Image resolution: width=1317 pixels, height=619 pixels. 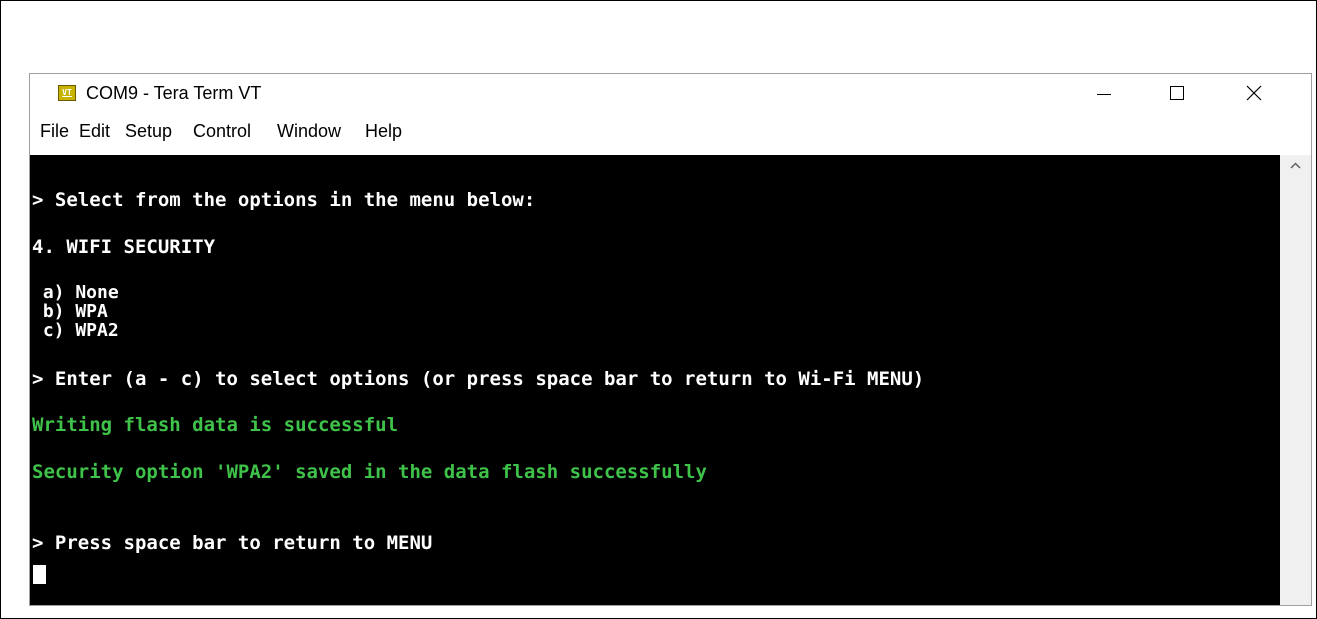 What do you see at coordinates (67, 93) in the screenshot?
I see `tera-term-app-icon: VT` at bounding box center [67, 93].